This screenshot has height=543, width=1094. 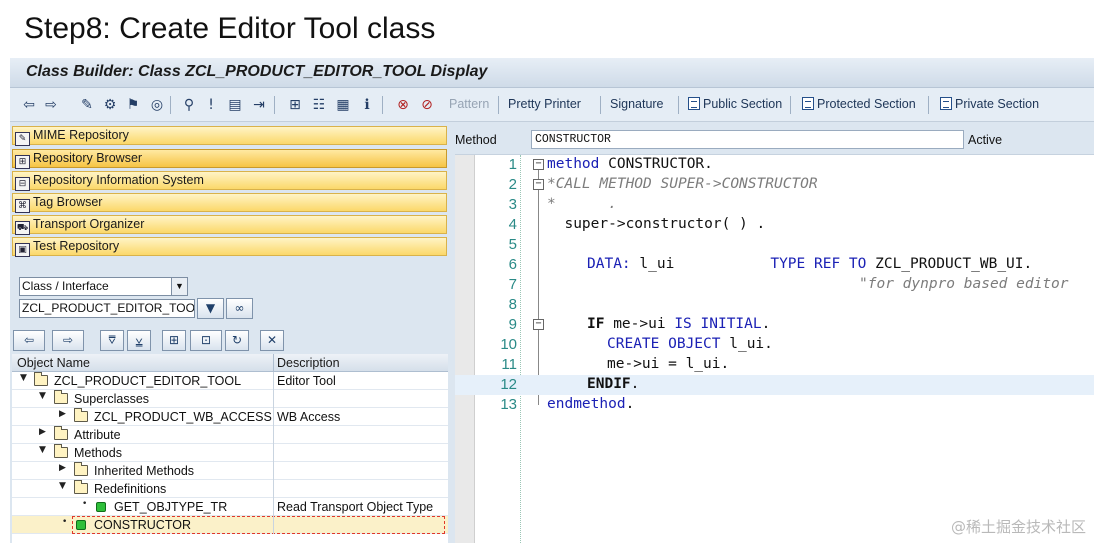 What do you see at coordinates (735, 104) in the screenshot?
I see `public-section-button: Public Section` at bounding box center [735, 104].